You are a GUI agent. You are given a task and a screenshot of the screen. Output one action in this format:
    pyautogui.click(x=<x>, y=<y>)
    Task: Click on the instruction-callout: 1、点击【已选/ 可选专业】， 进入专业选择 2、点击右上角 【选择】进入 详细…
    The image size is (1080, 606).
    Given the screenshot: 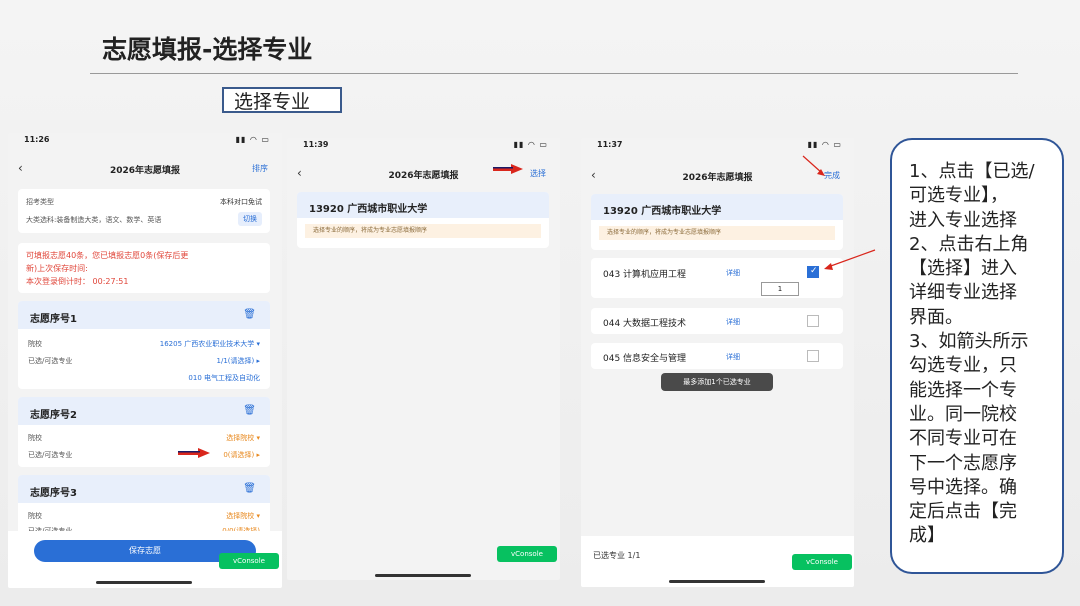 What is the action you would take?
    pyautogui.click(x=977, y=356)
    